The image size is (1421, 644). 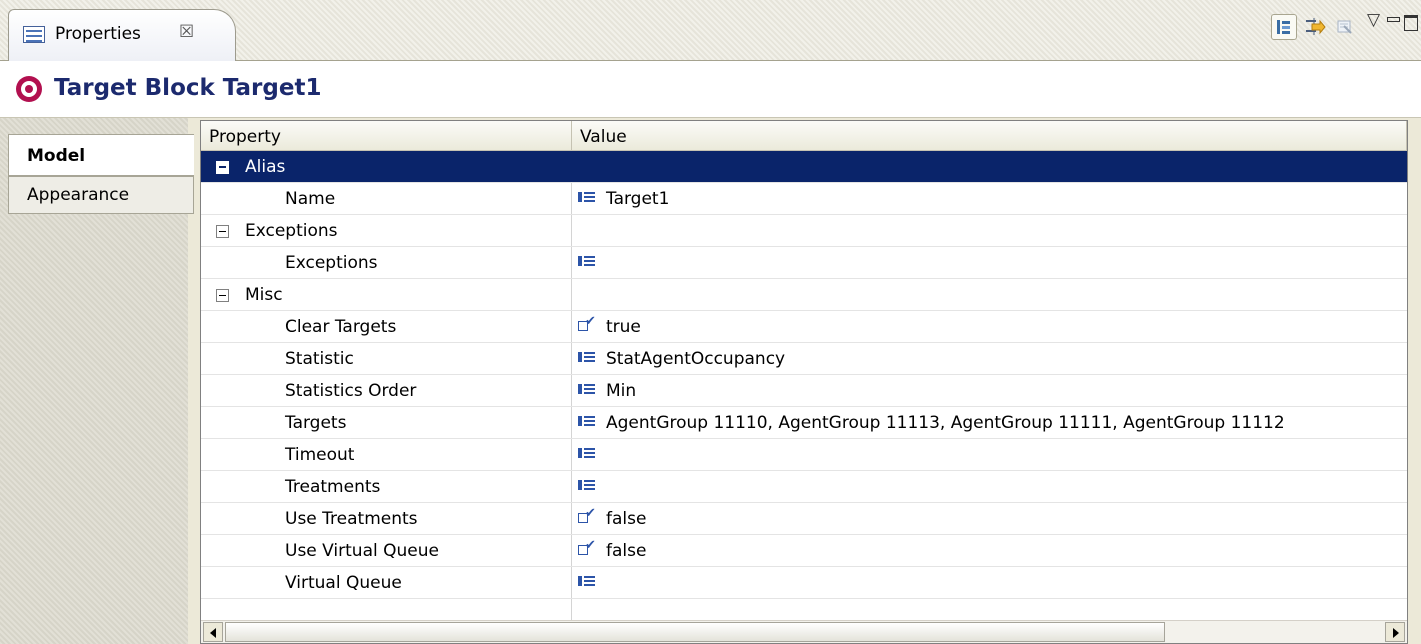 I want to click on properties-view-tab: Properties ☒, so click(x=122, y=35).